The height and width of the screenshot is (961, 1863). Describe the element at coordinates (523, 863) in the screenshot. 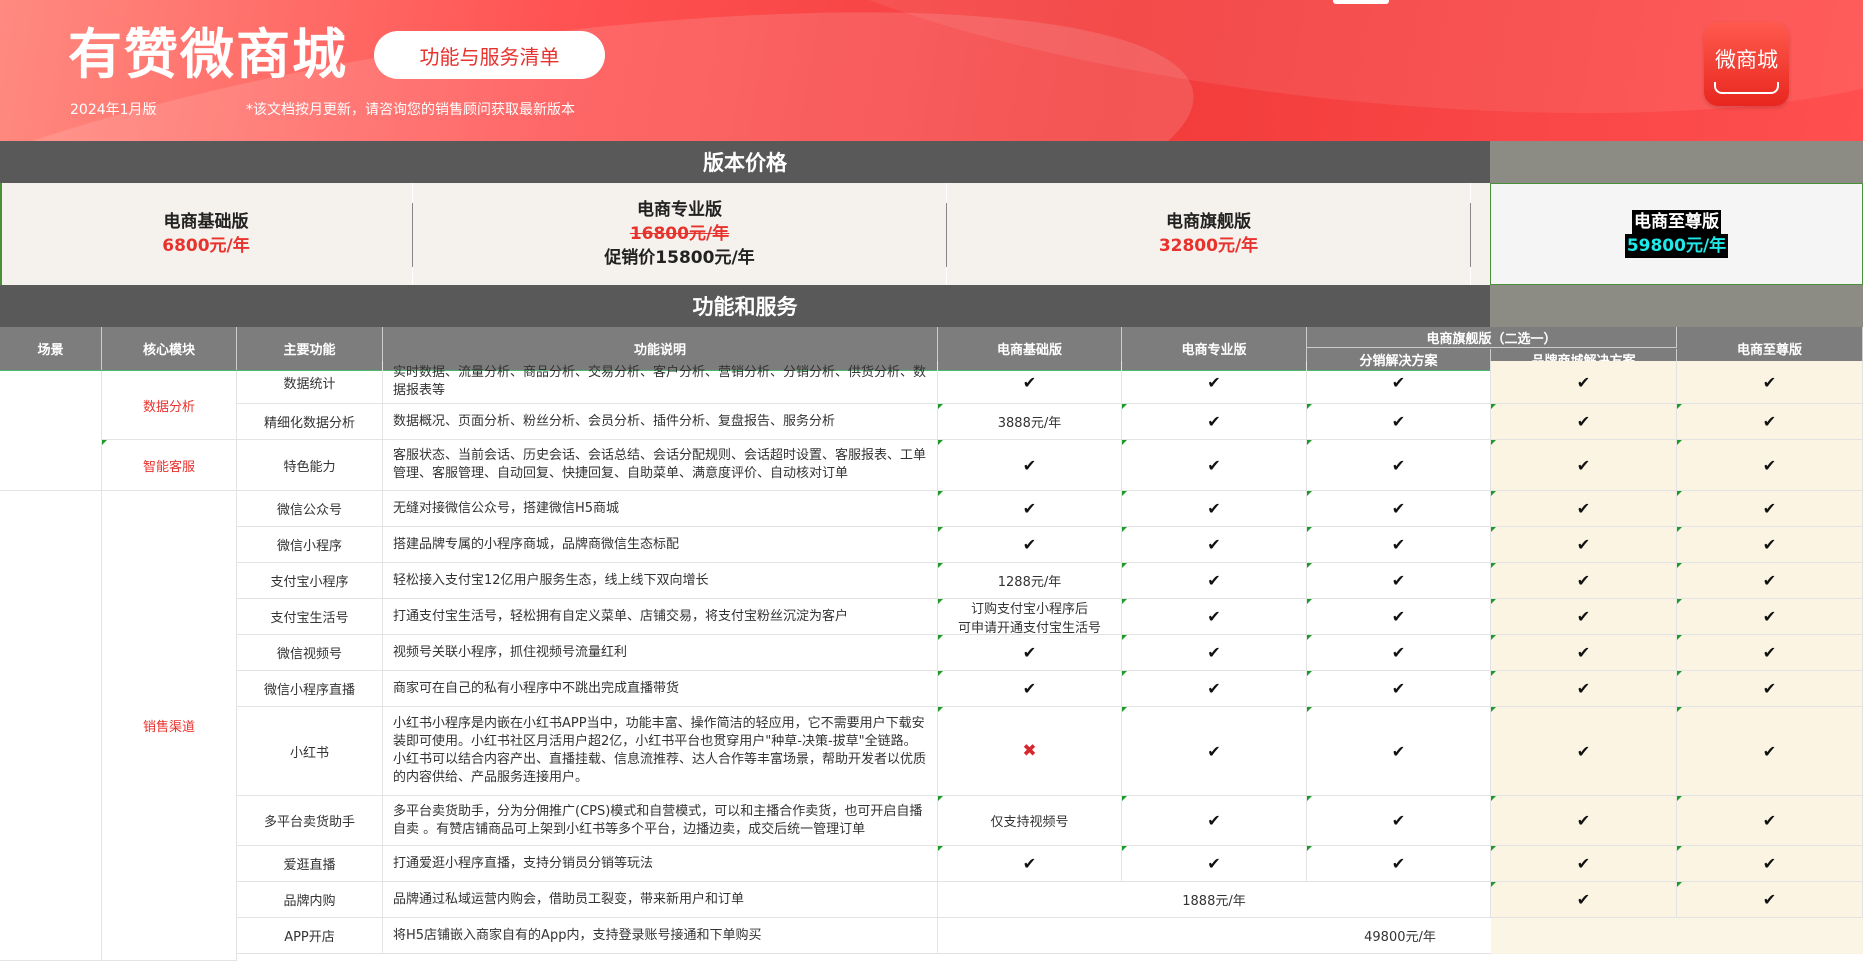

I see `description-text: 打通爱逛小程序直播，支持分销员分销等玩法` at that location.